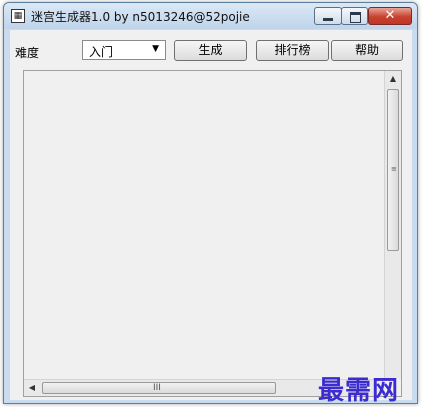  Describe the element at coordinates (32, 388) in the screenshot. I see `scroll-left-arrow-icon: ◀` at that location.